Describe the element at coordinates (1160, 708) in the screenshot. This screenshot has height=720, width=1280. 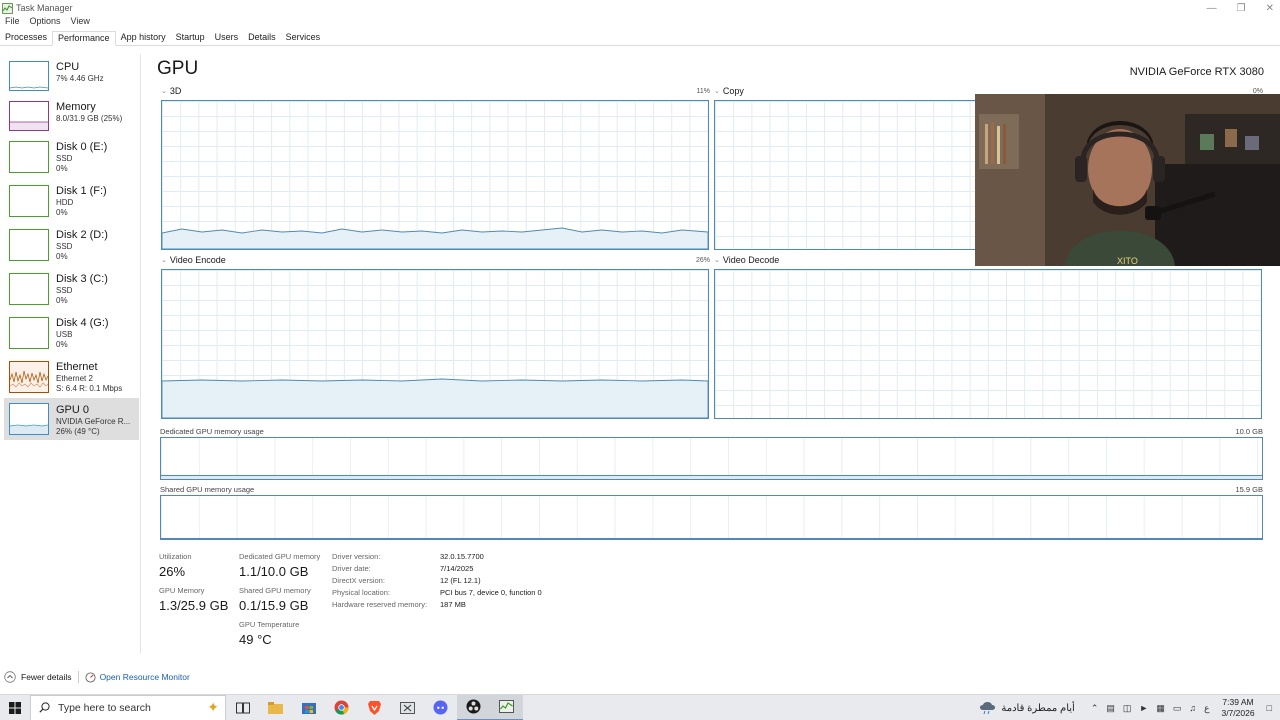
I see `network-icon: ▦` at that location.